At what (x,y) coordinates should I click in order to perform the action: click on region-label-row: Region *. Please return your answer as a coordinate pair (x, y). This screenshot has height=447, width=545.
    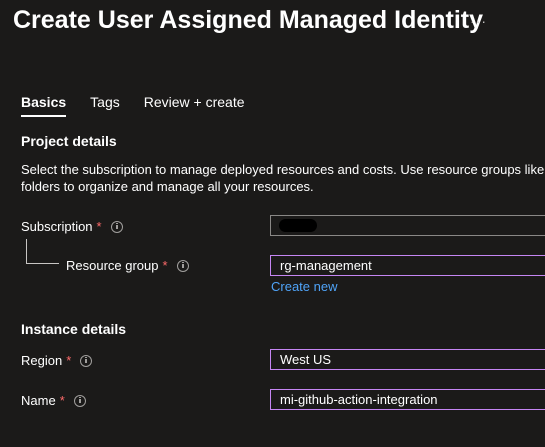
    Looking at the image, I should click on (57, 360).